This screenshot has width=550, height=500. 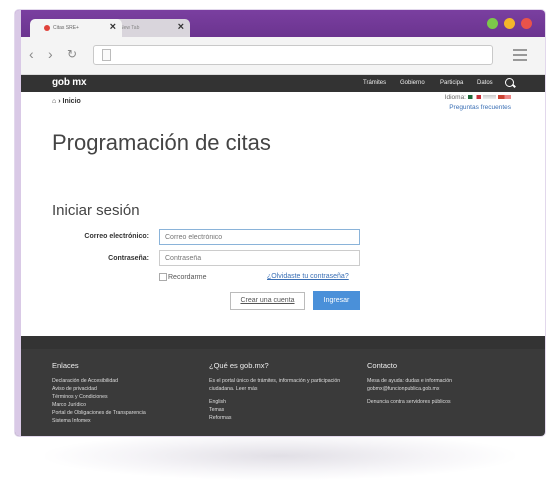 What do you see at coordinates (54, 101) in the screenshot?
I see `home-icon: ⌂` at bounding box center [54, 101].